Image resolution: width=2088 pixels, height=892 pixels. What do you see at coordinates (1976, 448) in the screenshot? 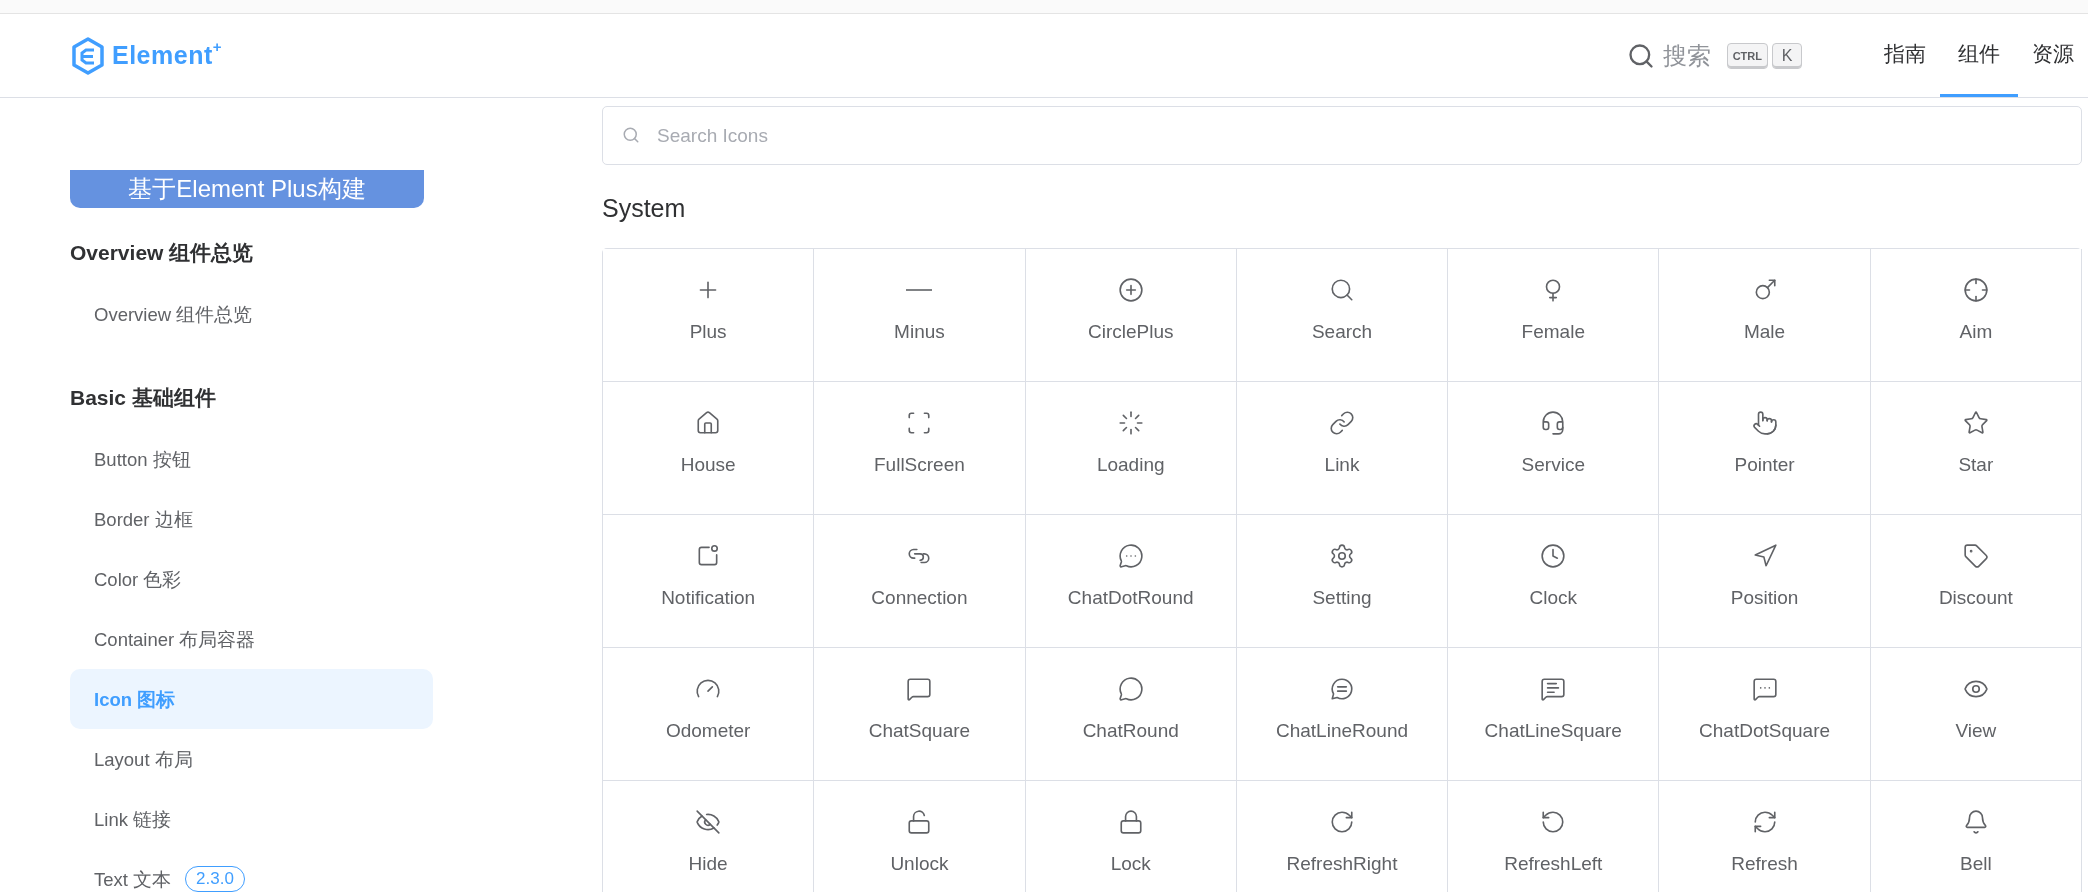
I see `icon-tile: Star` at bounding box center [1976, 448].